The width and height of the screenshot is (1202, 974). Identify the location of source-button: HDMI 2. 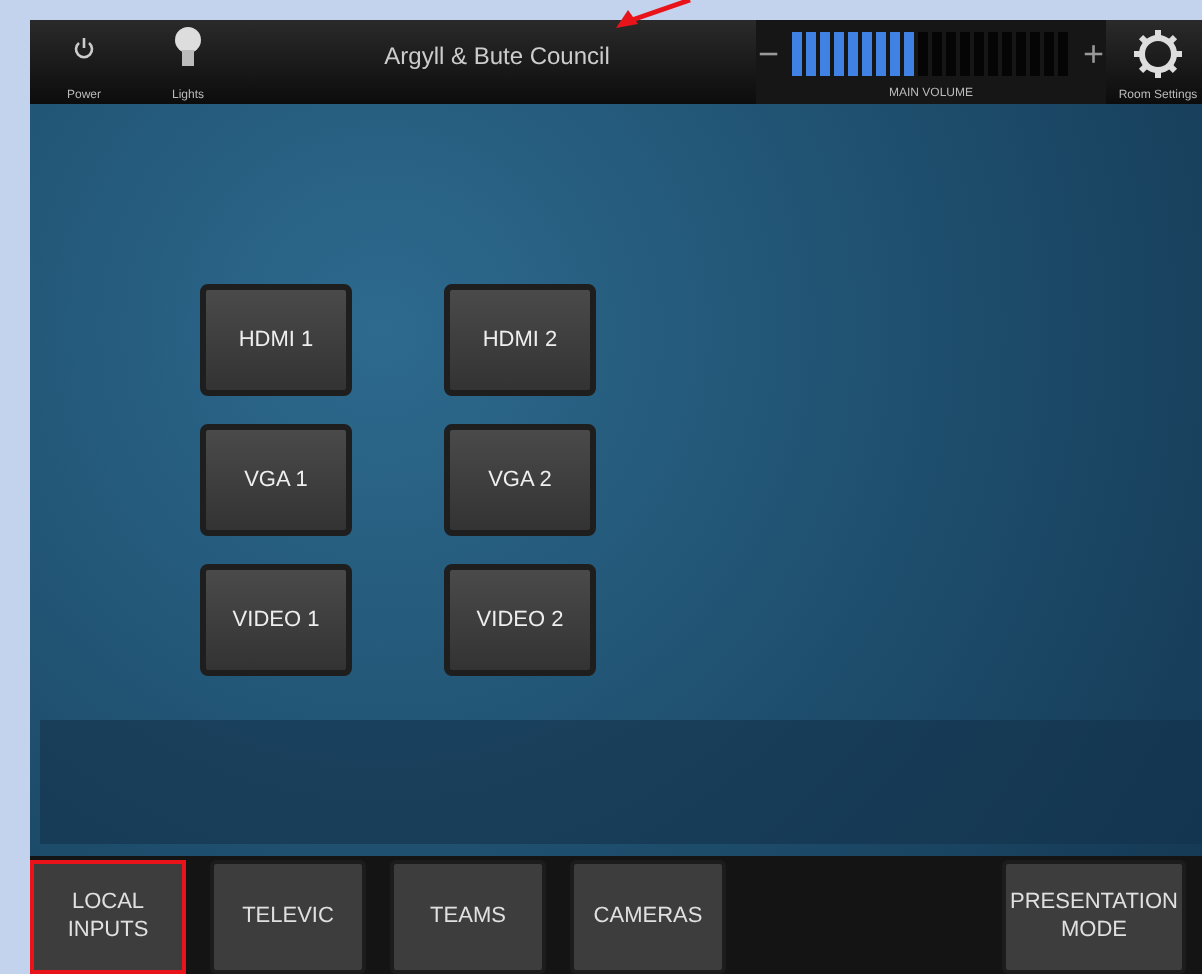
(520, 340).